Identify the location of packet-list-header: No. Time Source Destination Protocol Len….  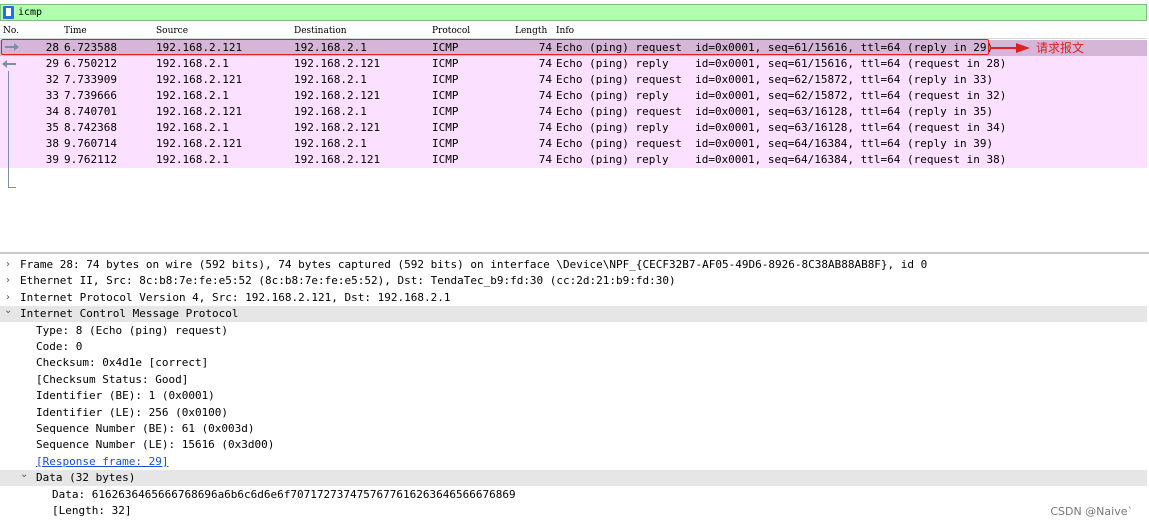
(573, 31).